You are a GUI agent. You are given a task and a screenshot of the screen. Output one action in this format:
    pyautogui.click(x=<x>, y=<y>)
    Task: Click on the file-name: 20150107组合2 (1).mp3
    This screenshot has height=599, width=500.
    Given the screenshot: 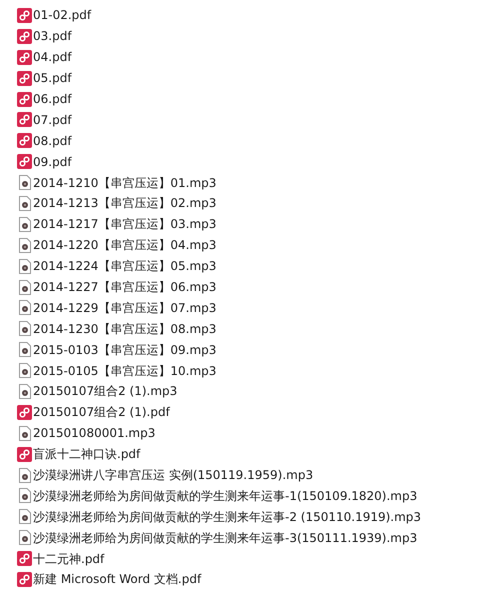 What is the action you would take?
    pyautogui.click(x=105, y=391)
    